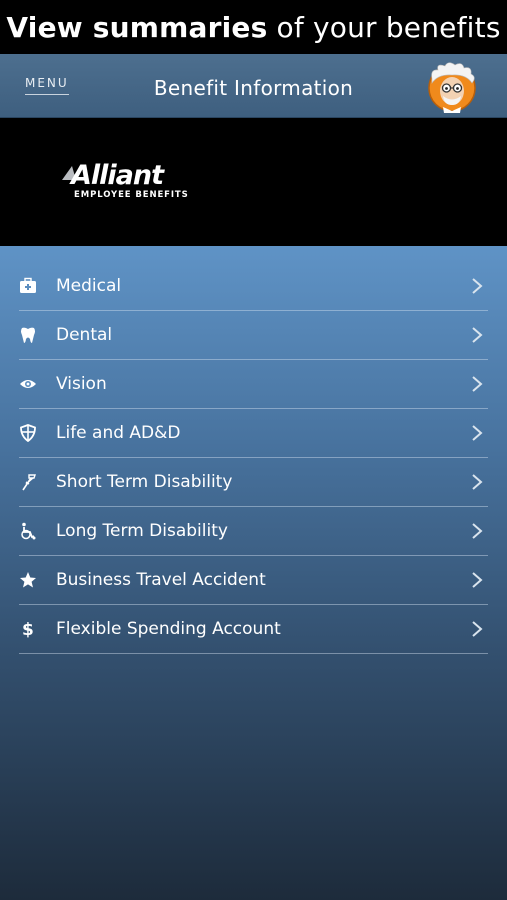  I want to click on list-item-long-term-disability: Long Term Disability, so click(253, 531).